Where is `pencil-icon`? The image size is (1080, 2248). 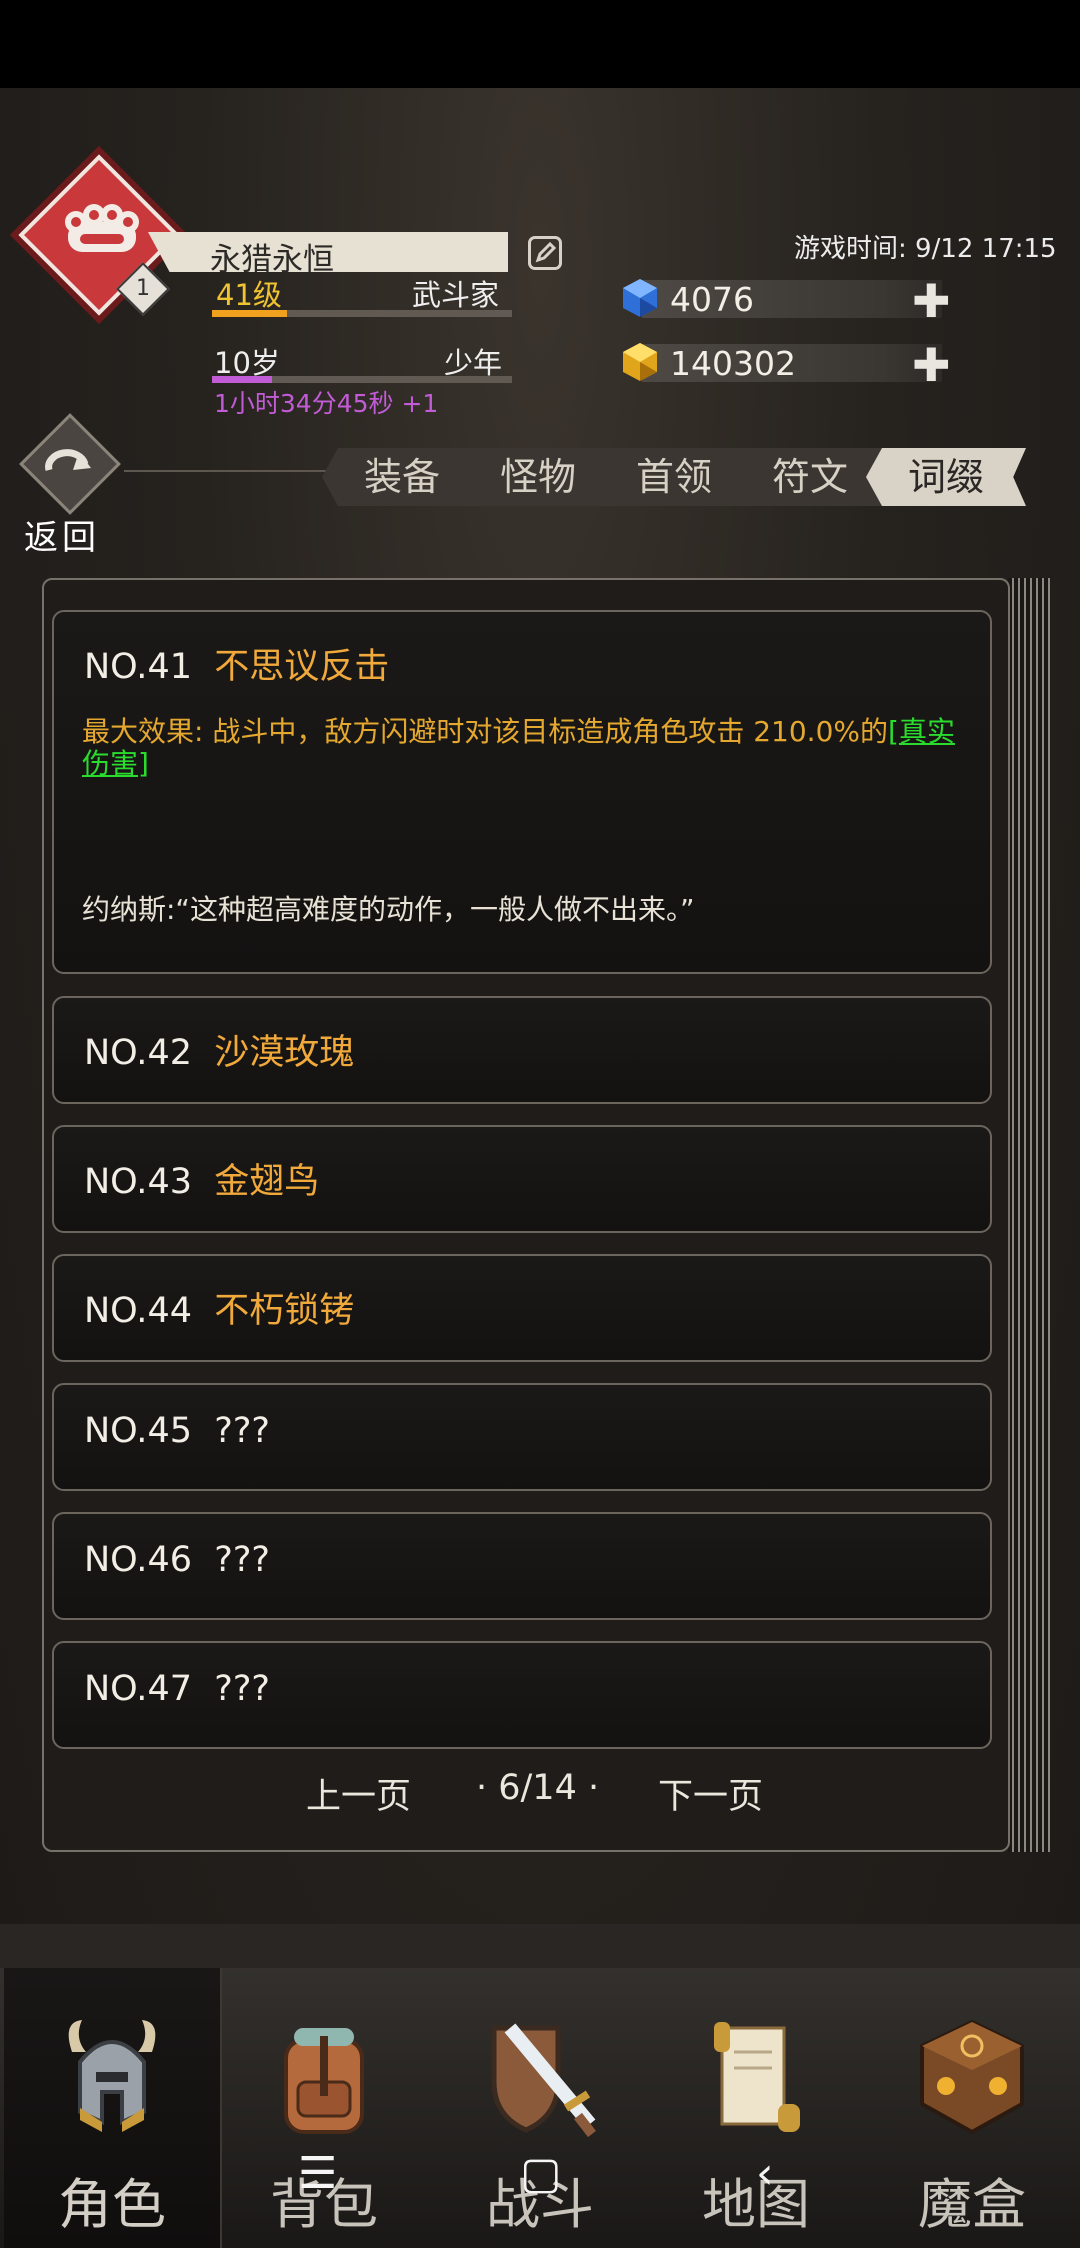
pencil-icon is located at coordinates (546, 252).